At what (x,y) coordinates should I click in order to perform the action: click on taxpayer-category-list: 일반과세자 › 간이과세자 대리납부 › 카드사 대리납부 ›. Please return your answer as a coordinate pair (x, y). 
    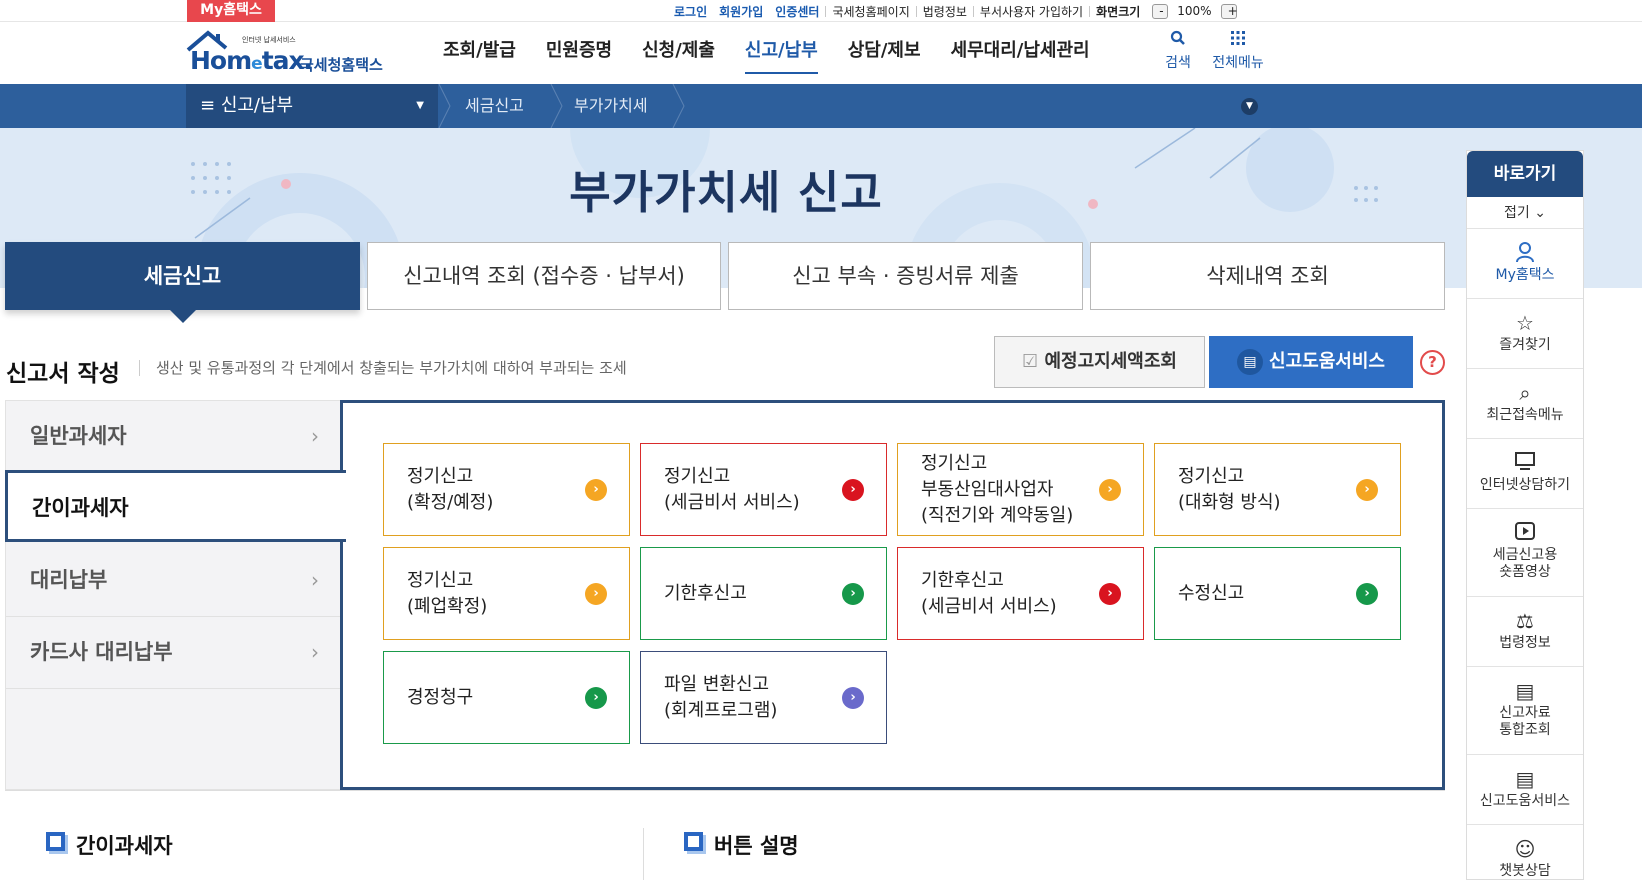
    Looking at the image, I should click on (175, 595).